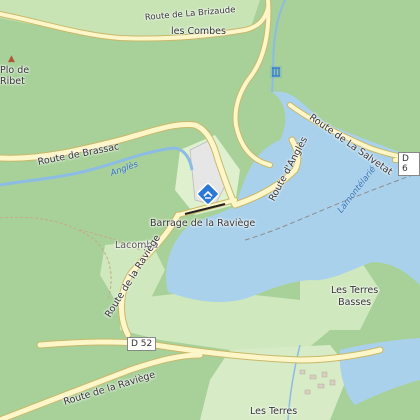 Image resolution: width=420 pixels, height=420 pixels. What do you see at coordinates (208, 194) in the screenshot?
I see `dam-poi-icon` at bounding box center [208, 194].